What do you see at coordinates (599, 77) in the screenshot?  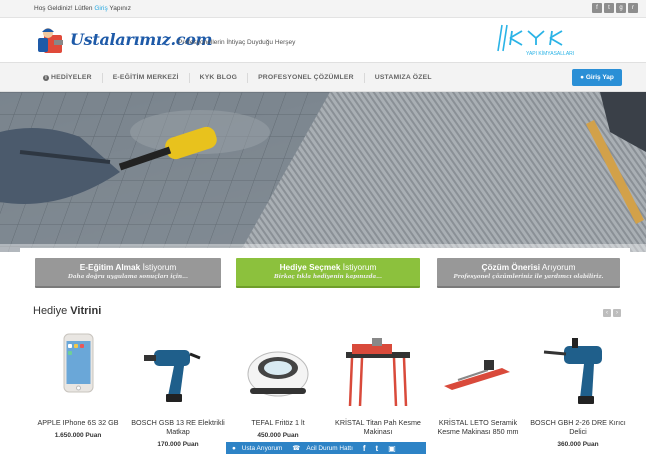 I see `login-button-label: Giriş Yap` at bounding box center [599, 77].